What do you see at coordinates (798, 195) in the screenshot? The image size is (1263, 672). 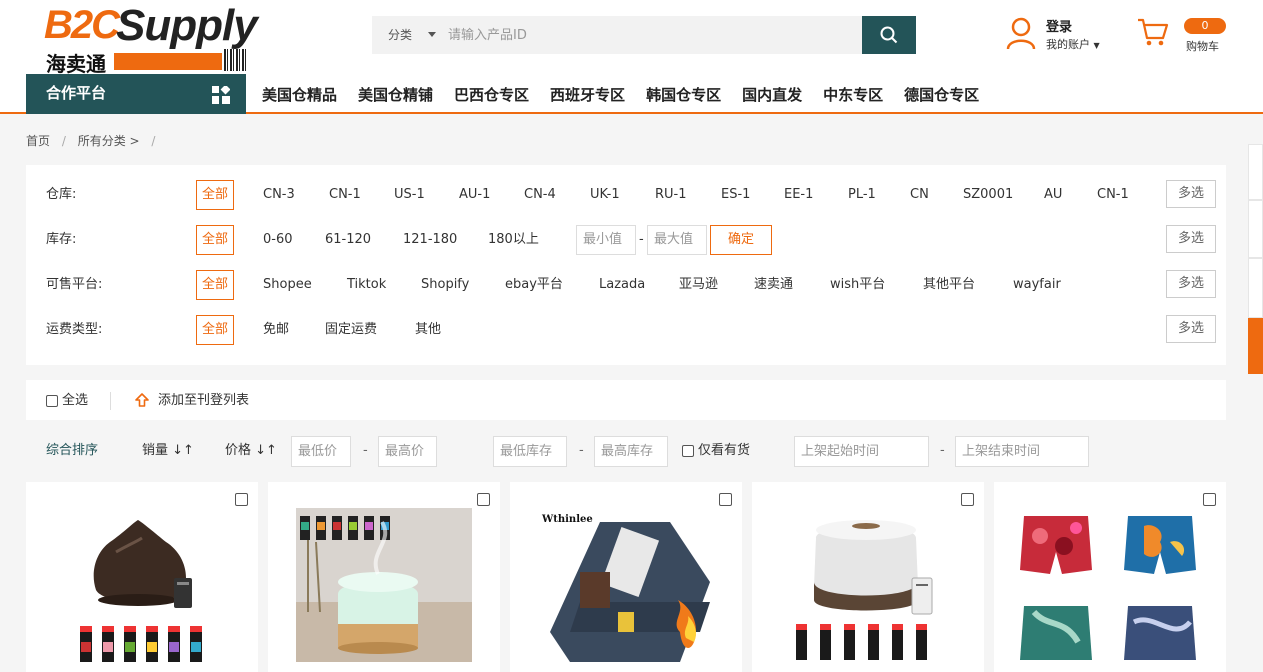 I see `filter-option: EE-1` at bounding box center [798, 195].